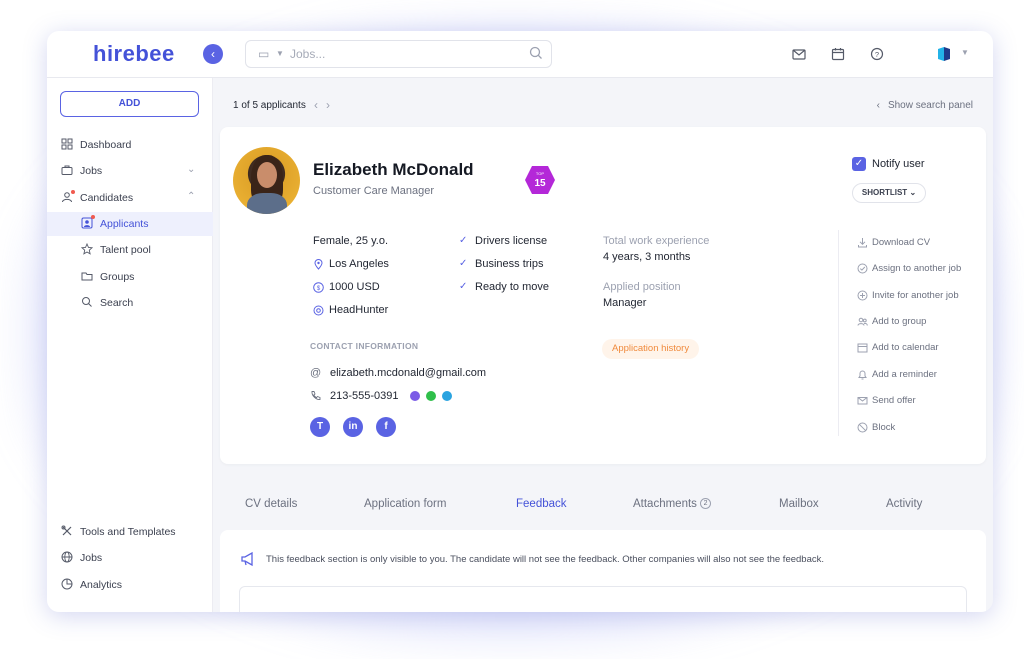 The height and width of the screenshot is (659, 1024). Describe the element at coordinates (191, 196) in the screenshot. I see `chevron-up-icon: ⌃` at that location.